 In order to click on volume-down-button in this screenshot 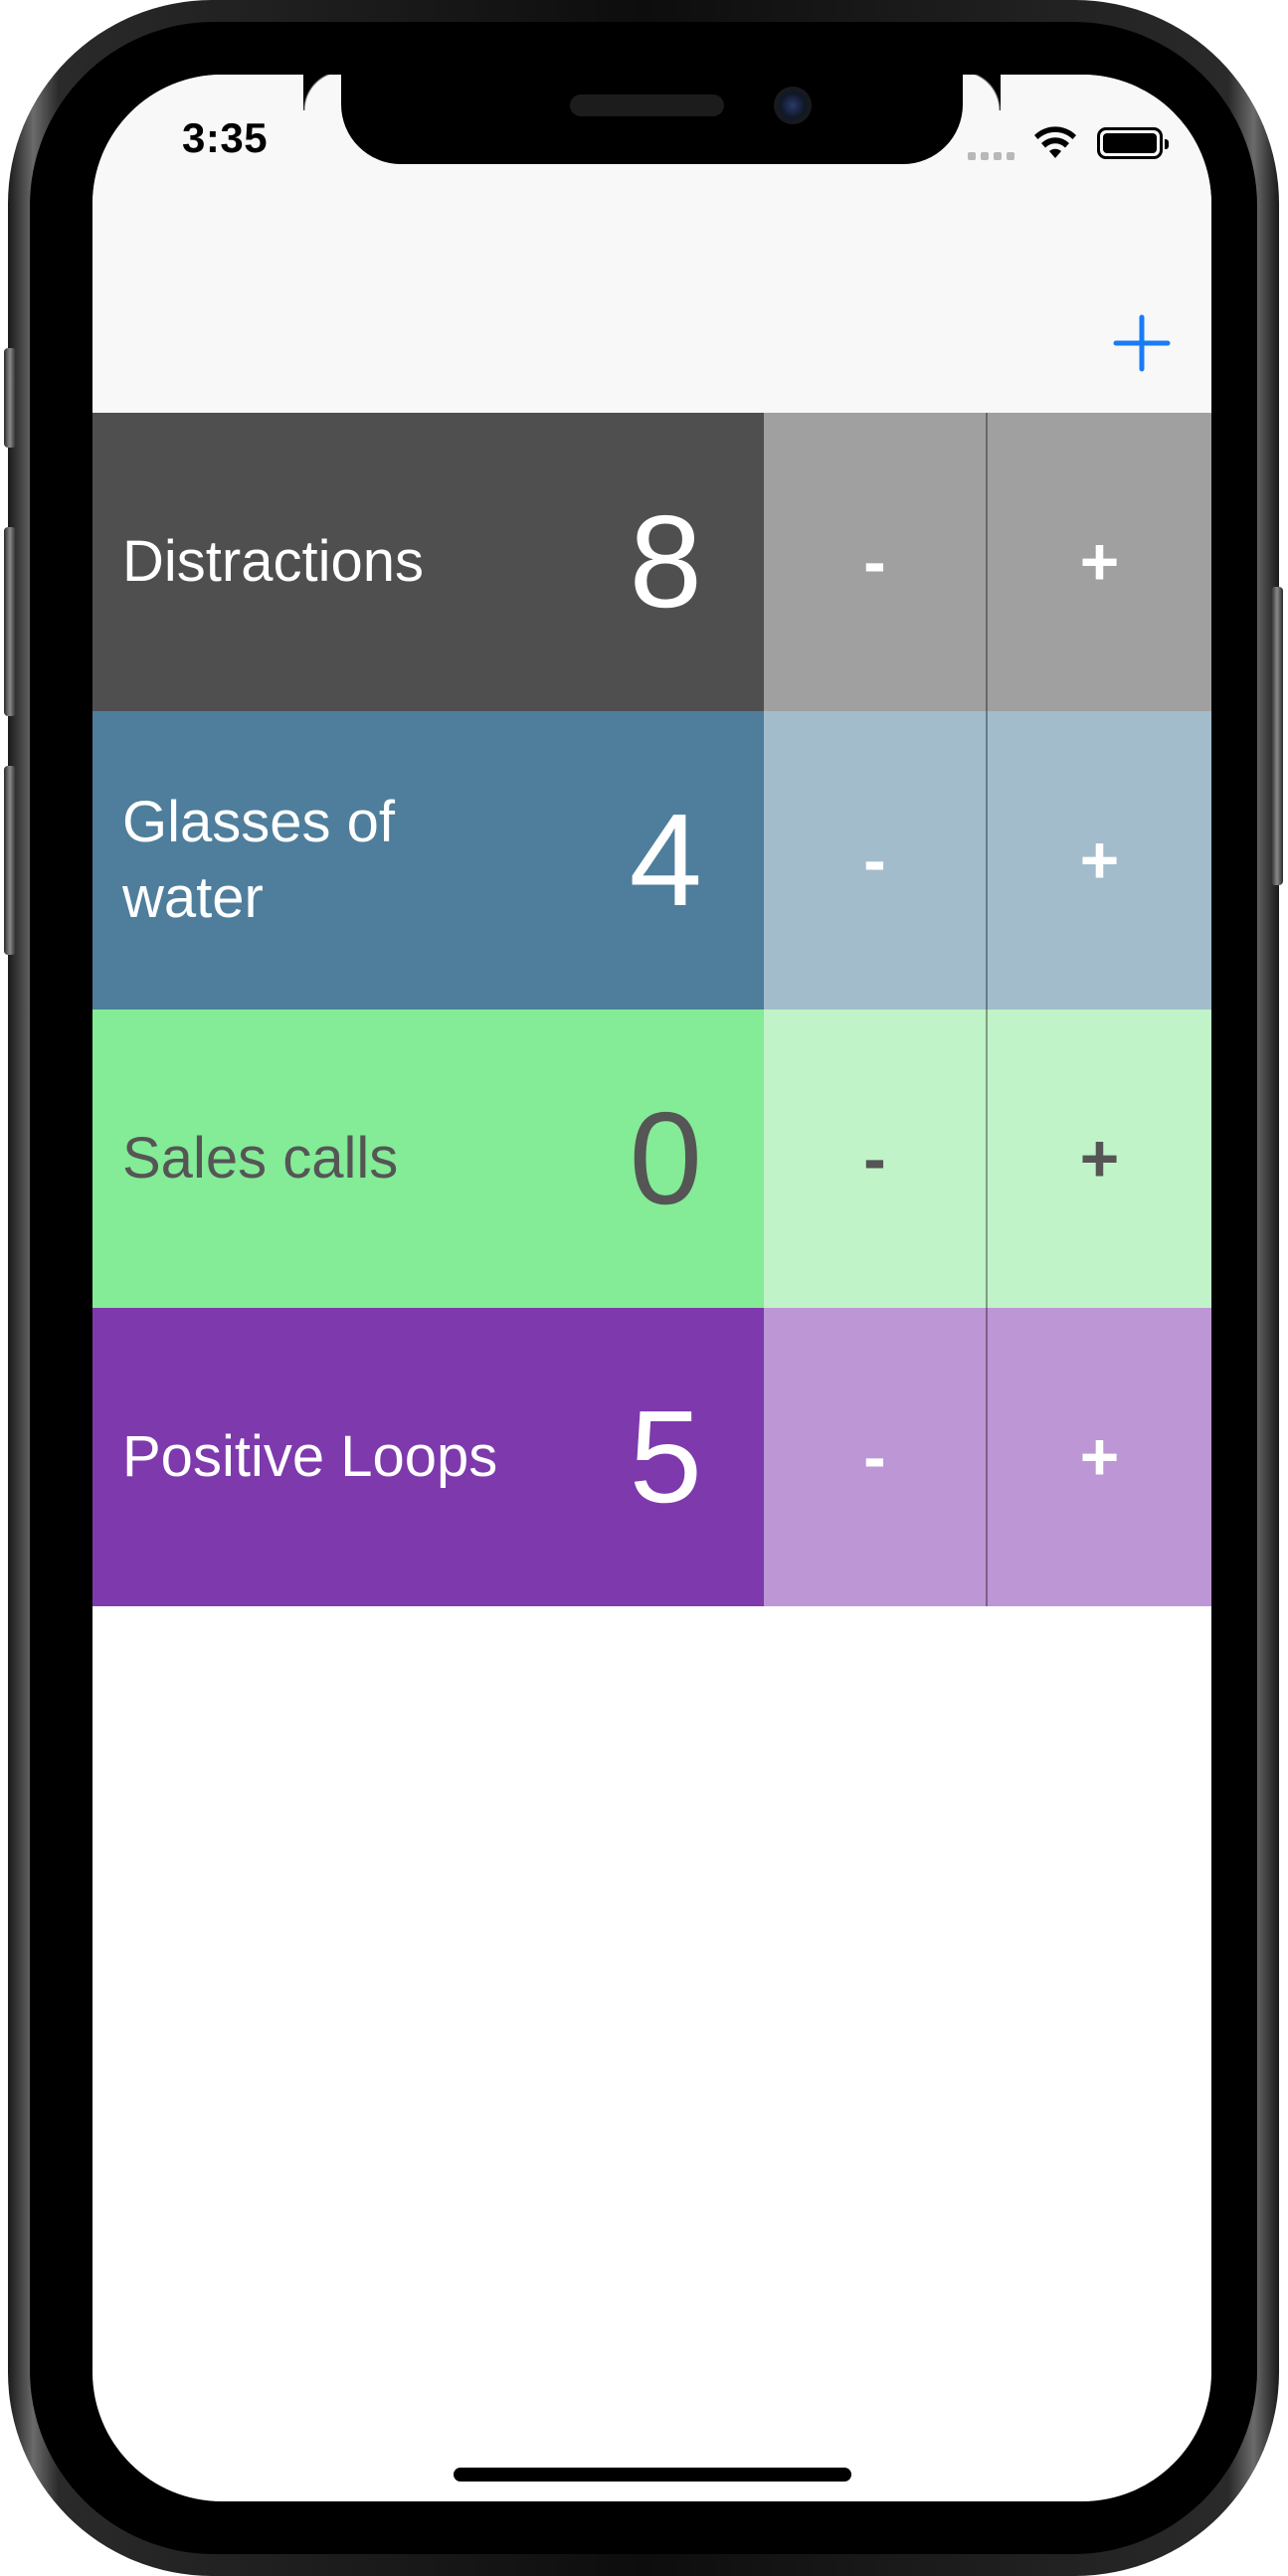, I will do `click(10, 860)`.